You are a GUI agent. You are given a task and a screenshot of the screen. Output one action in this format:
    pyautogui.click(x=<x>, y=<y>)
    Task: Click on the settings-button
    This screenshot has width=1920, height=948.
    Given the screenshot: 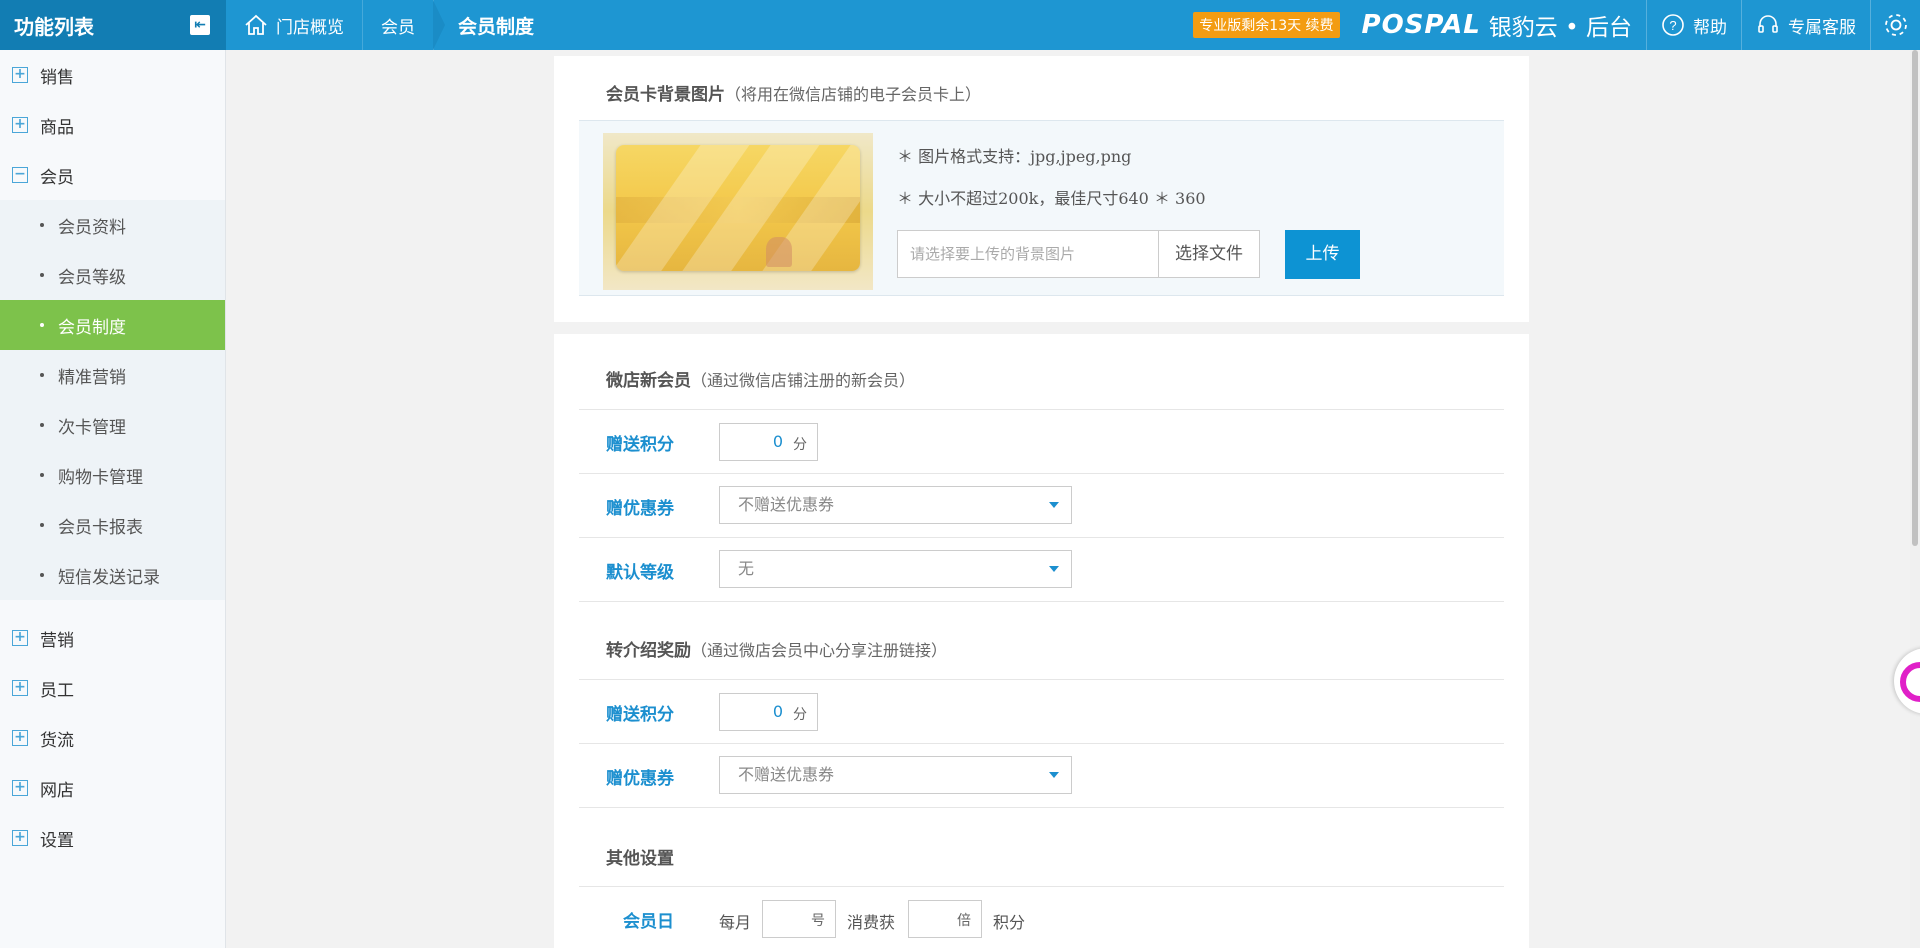 What is the action you would take?
    pyautogui.click(x=1895, y=25)
    